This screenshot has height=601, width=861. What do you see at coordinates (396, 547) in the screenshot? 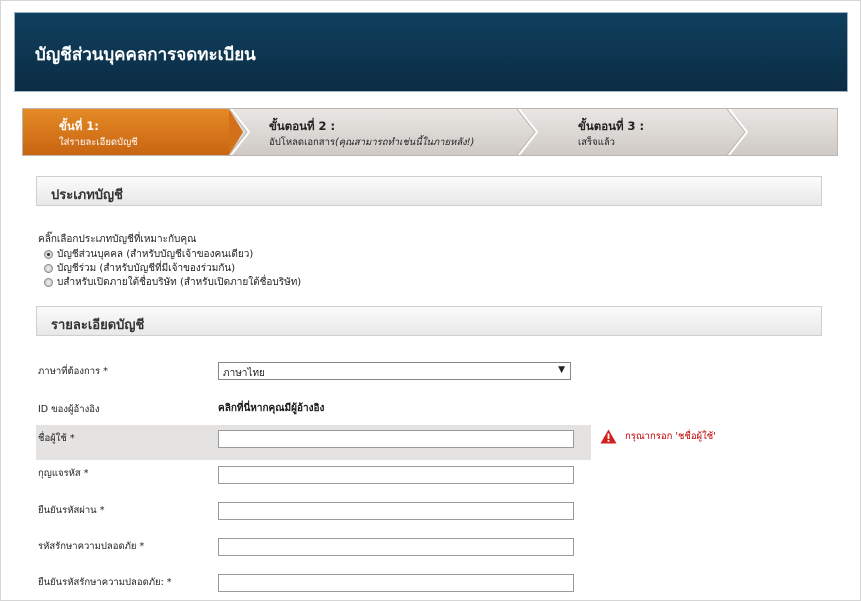
I see `security-code-input` at bounding box center [396, 547].